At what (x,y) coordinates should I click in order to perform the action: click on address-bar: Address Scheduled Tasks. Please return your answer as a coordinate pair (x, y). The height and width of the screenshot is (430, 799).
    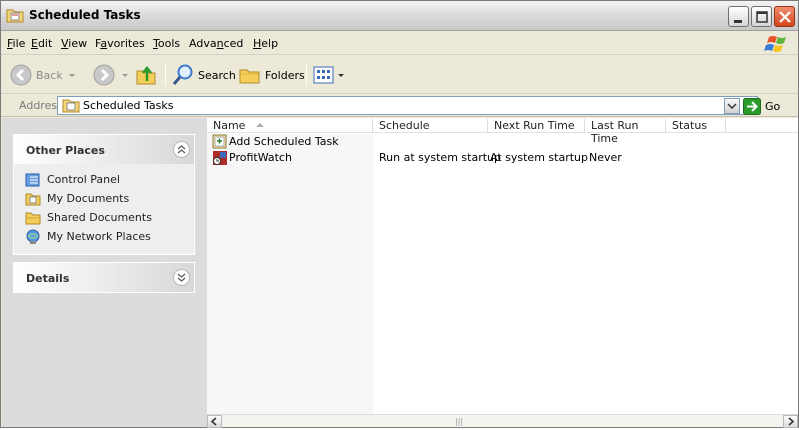
    Looking at the image, I should click on (399, 106).